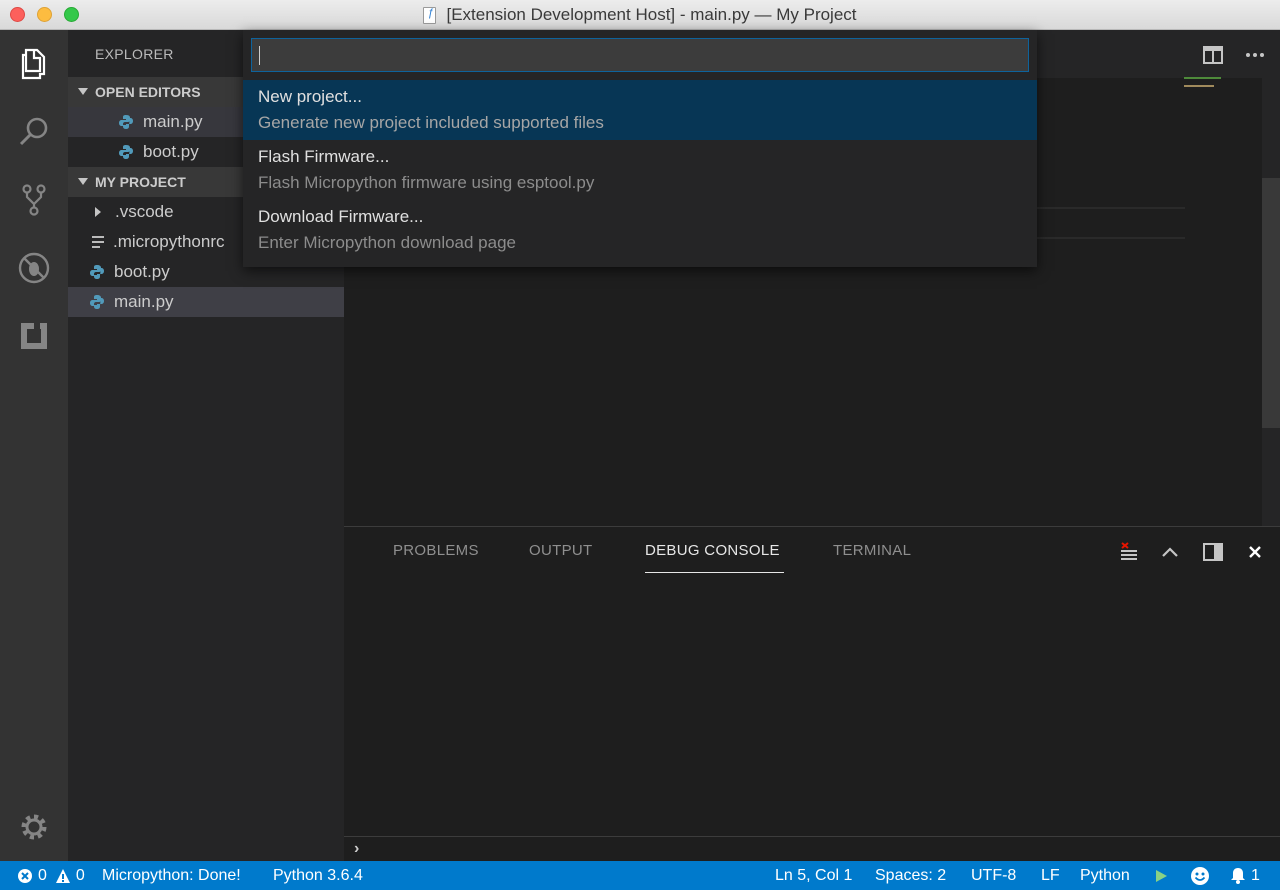 This screenshot has height=890, width=1280. What do you see at coordinates (813, 875) in the screenshot?
I see `cursor-position: Ln 5, Col 1` at bounding box center [813, 875].